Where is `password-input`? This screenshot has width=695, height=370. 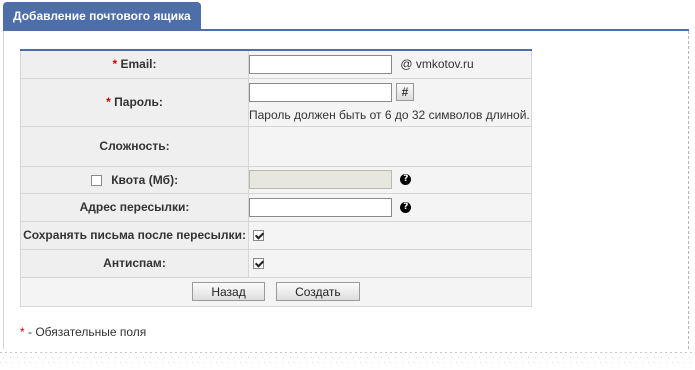 password-input is located at coordinates (320, 92).